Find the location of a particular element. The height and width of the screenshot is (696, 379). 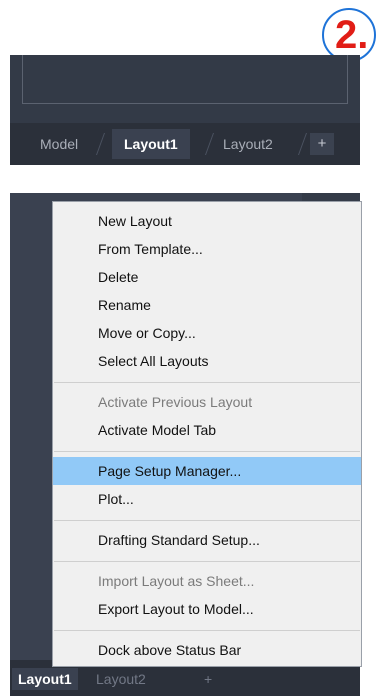

add-layout-button-bottom: + is located at coordinates (208, 679).